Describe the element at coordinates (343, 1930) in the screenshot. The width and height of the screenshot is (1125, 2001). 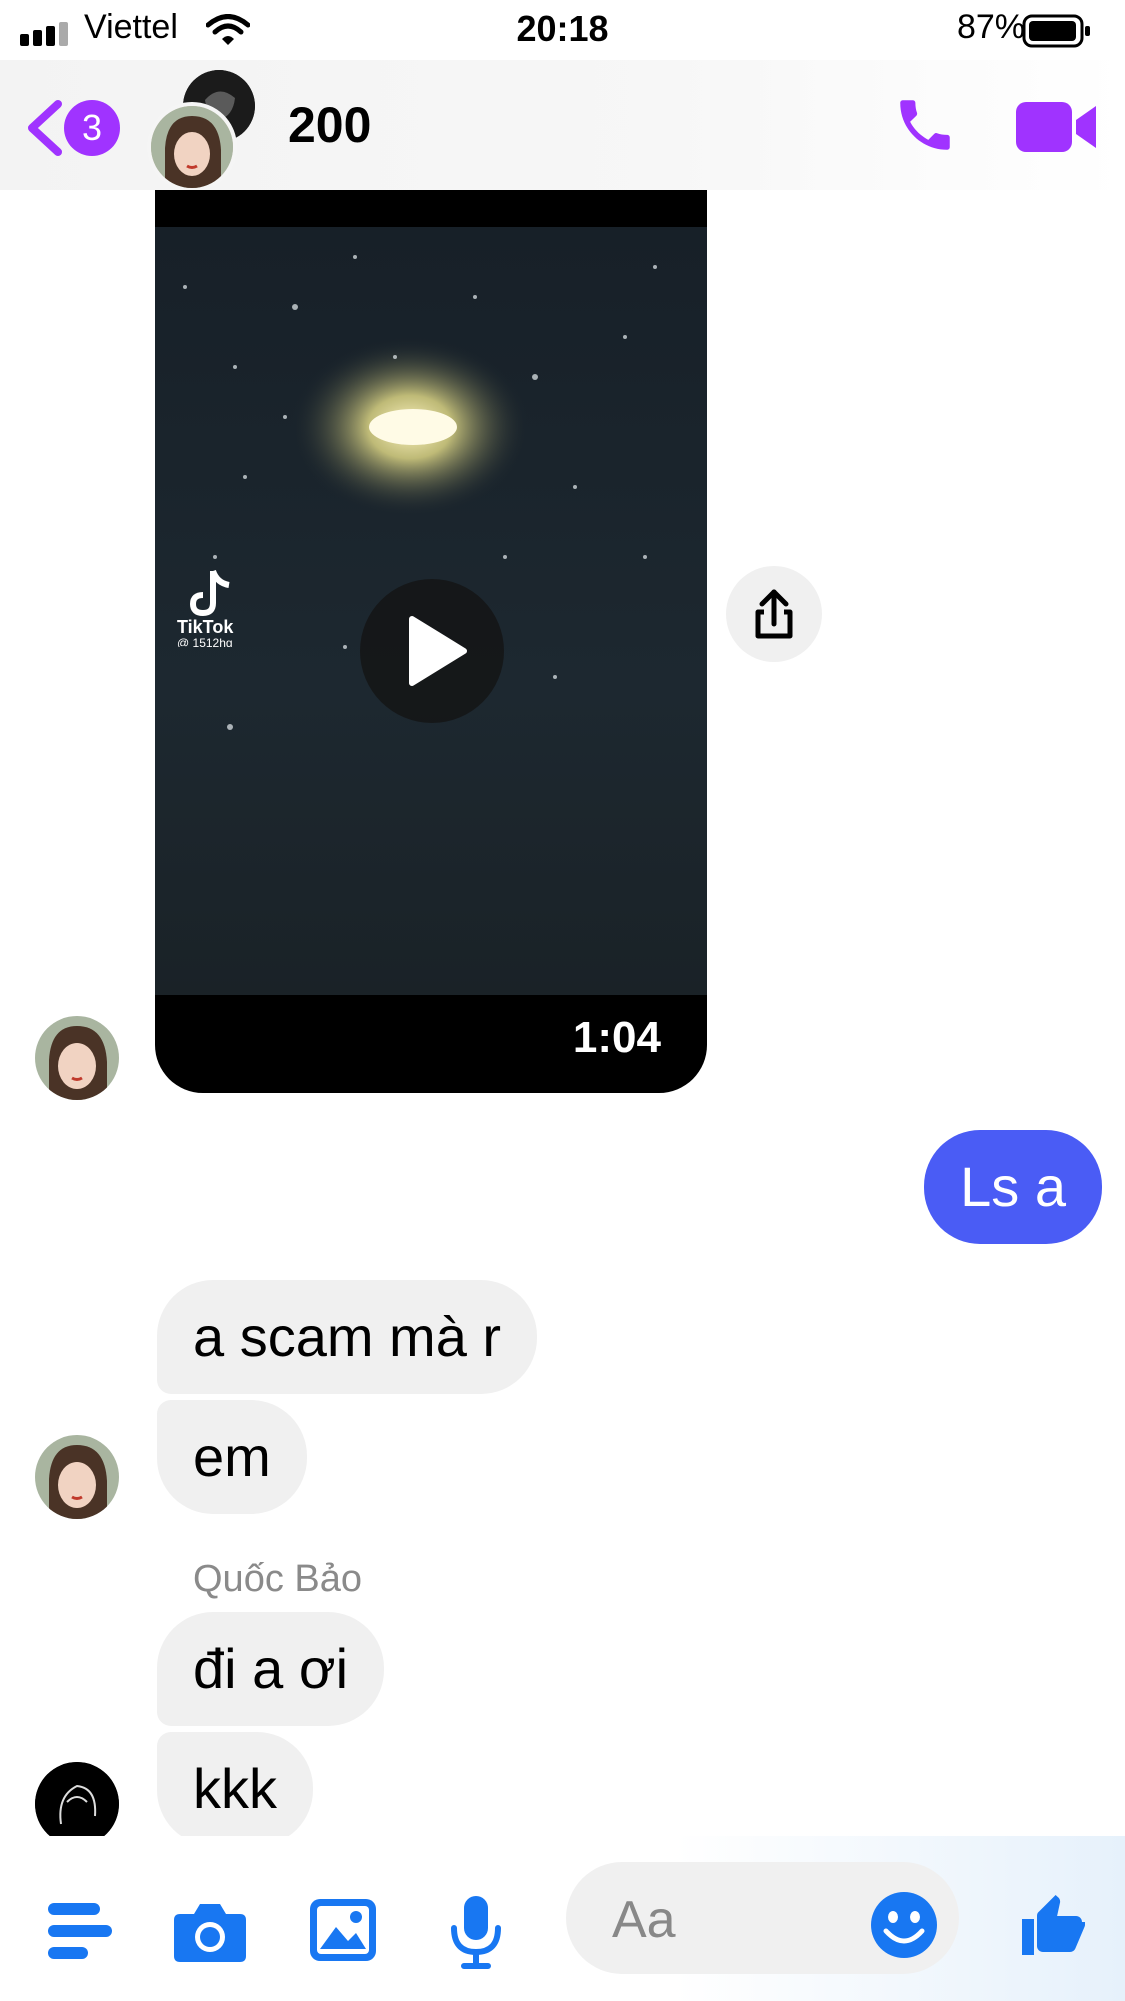
I see `photo-gallery-icon` at that location.